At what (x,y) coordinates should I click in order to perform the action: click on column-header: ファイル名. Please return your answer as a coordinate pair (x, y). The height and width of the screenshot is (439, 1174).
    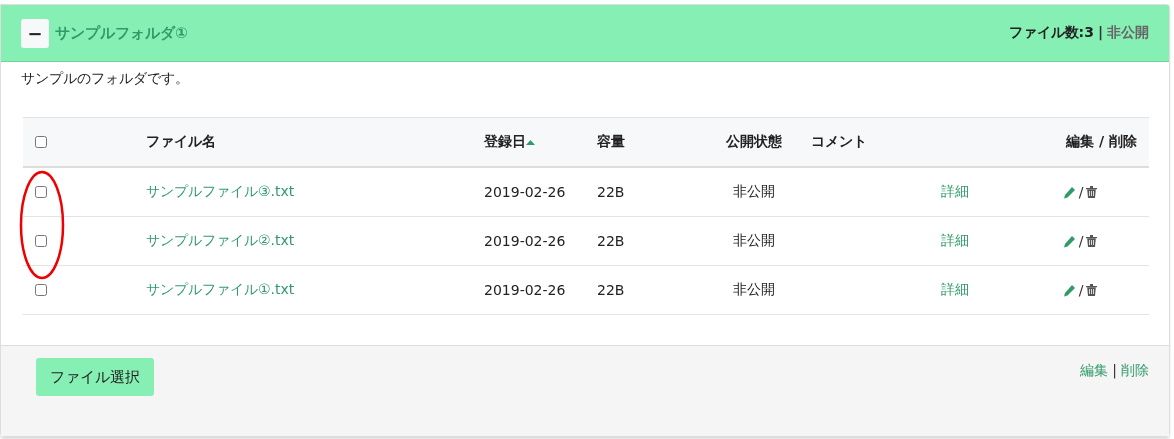
    Looking at the image, I should click on (181, 142).